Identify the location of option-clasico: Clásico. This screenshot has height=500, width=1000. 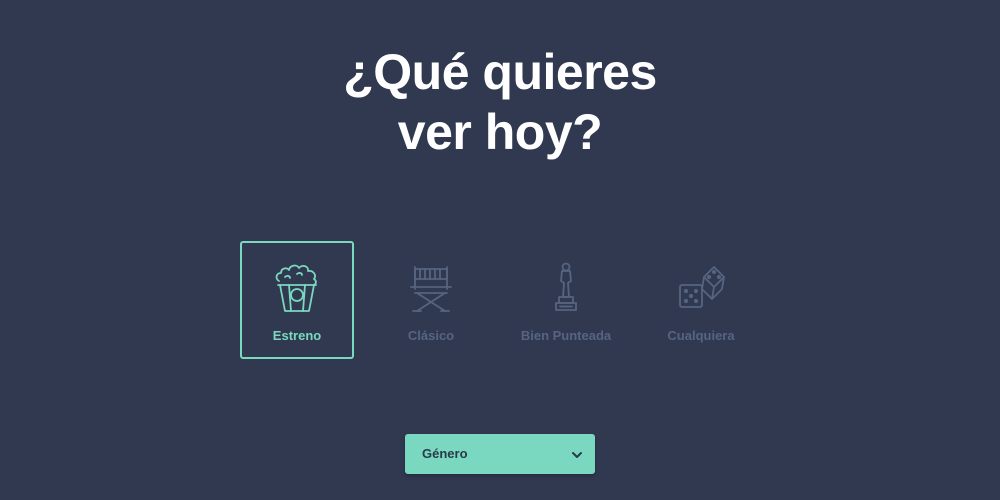
(431, 300).